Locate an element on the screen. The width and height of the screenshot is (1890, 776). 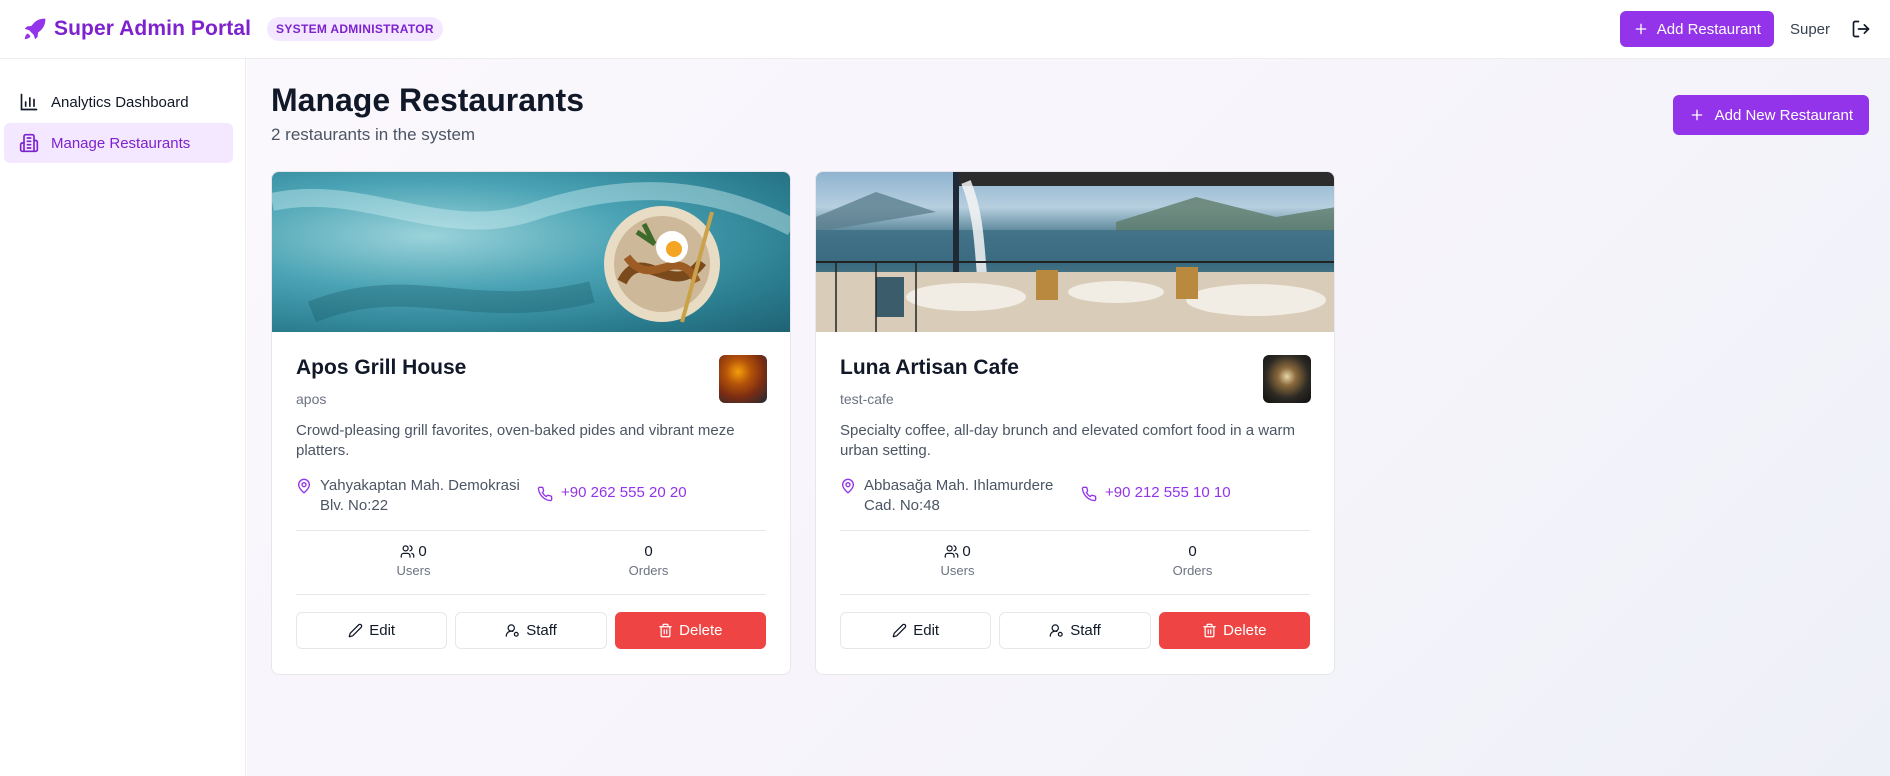
brand-name: Super Admin Portal is located at coordinates (153, 28).